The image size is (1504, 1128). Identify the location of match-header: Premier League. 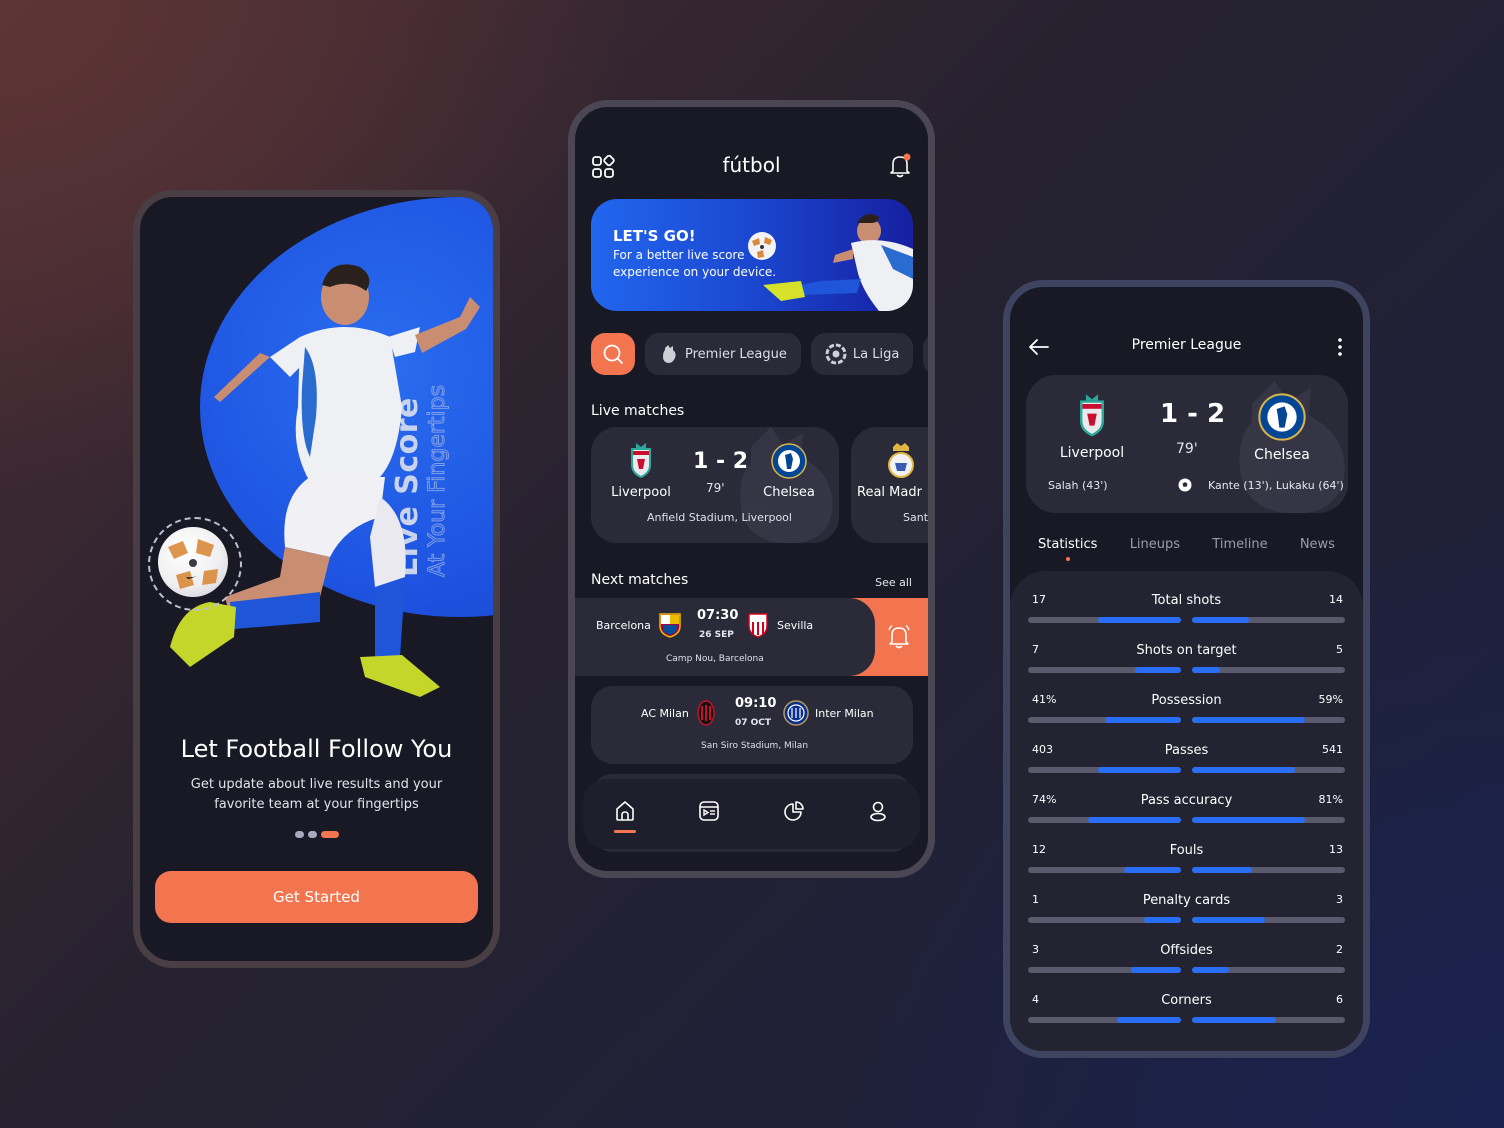
(1186, 348).